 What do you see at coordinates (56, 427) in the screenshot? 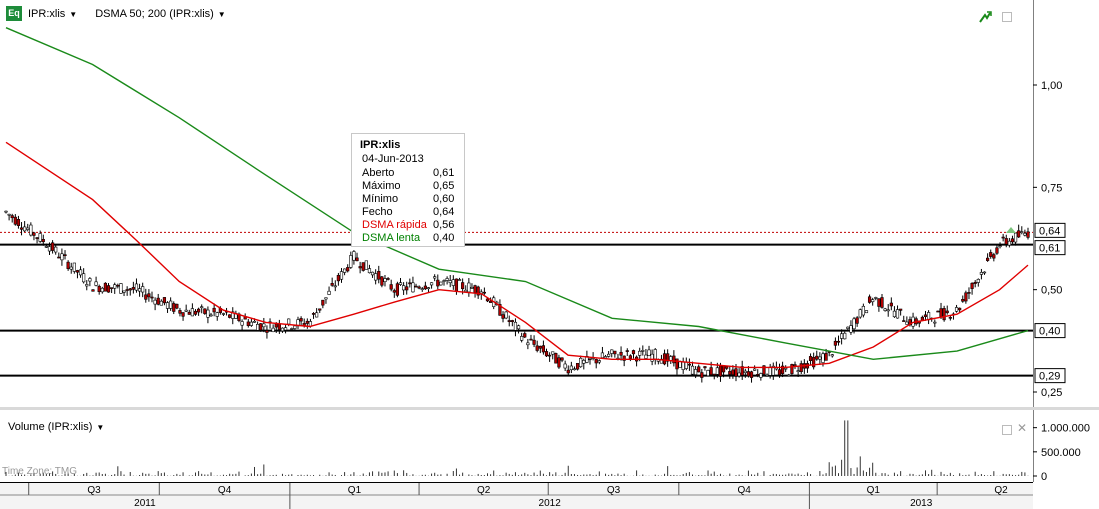
I see `volume-selector: Volume (IPR:xlis) ▼` at bounding box center [56, 427].